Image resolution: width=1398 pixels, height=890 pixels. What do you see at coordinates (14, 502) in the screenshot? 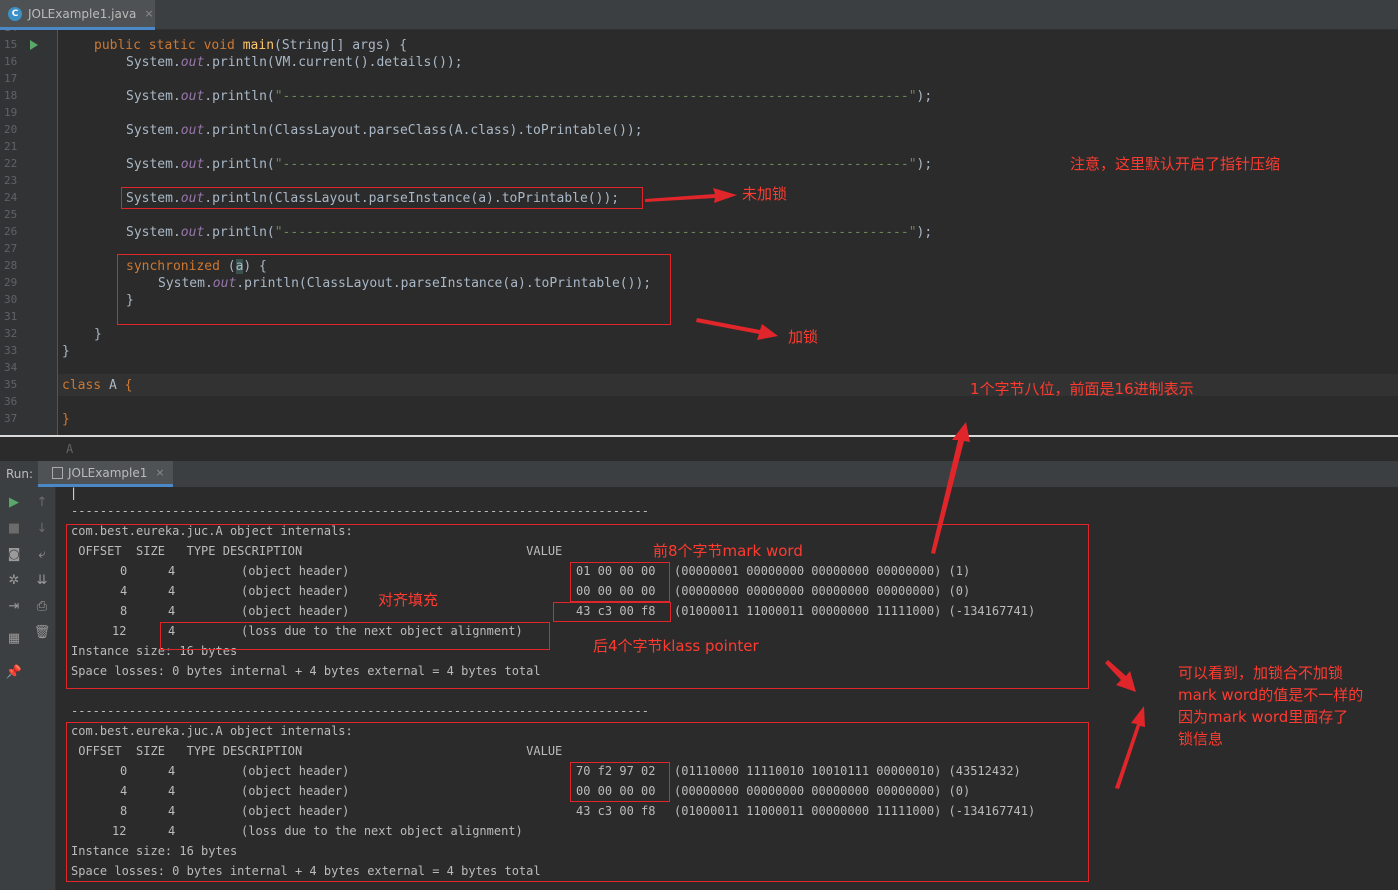
I see `rerun-icon: ▶` at bounding box center [14, 502].